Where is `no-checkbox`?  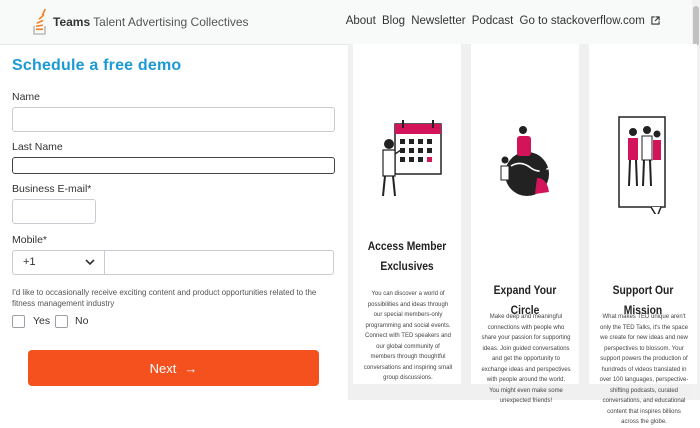 no-checkbox is located at coordinates (61, 321).